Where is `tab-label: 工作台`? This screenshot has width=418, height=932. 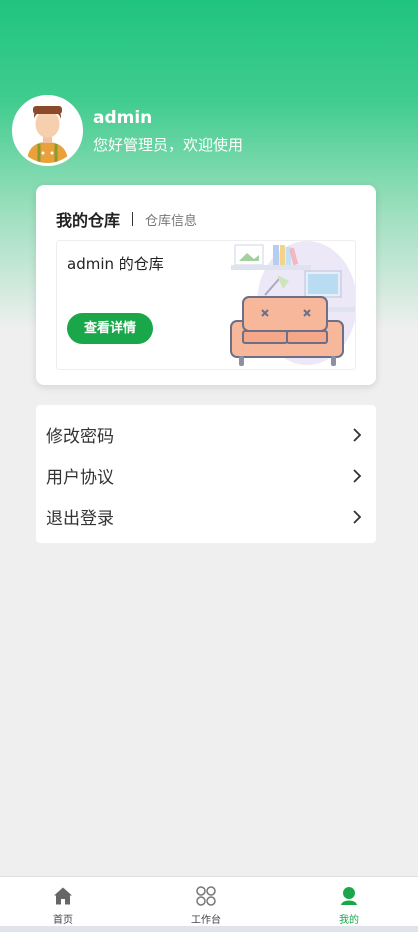
tab-label: 工作台 is located at coordinates (206, 920).